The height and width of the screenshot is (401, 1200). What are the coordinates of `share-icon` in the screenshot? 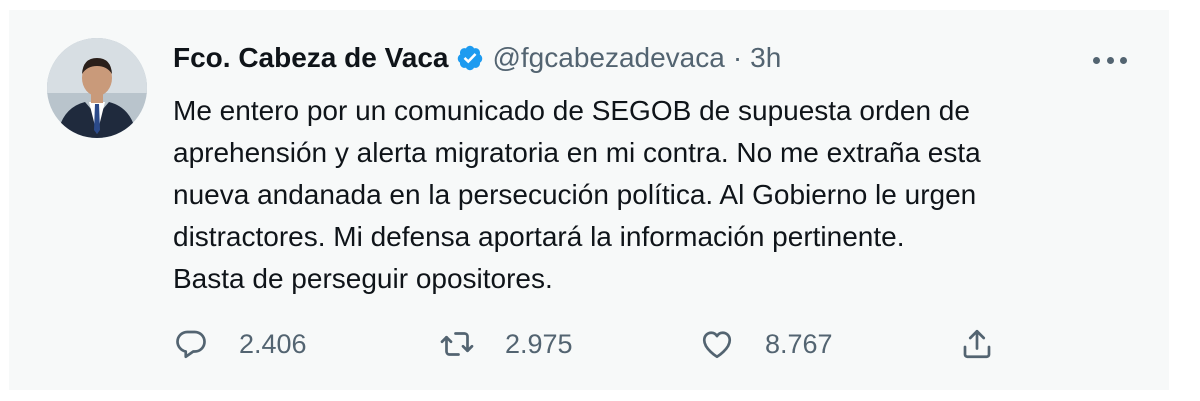 It's located at (977, 344).